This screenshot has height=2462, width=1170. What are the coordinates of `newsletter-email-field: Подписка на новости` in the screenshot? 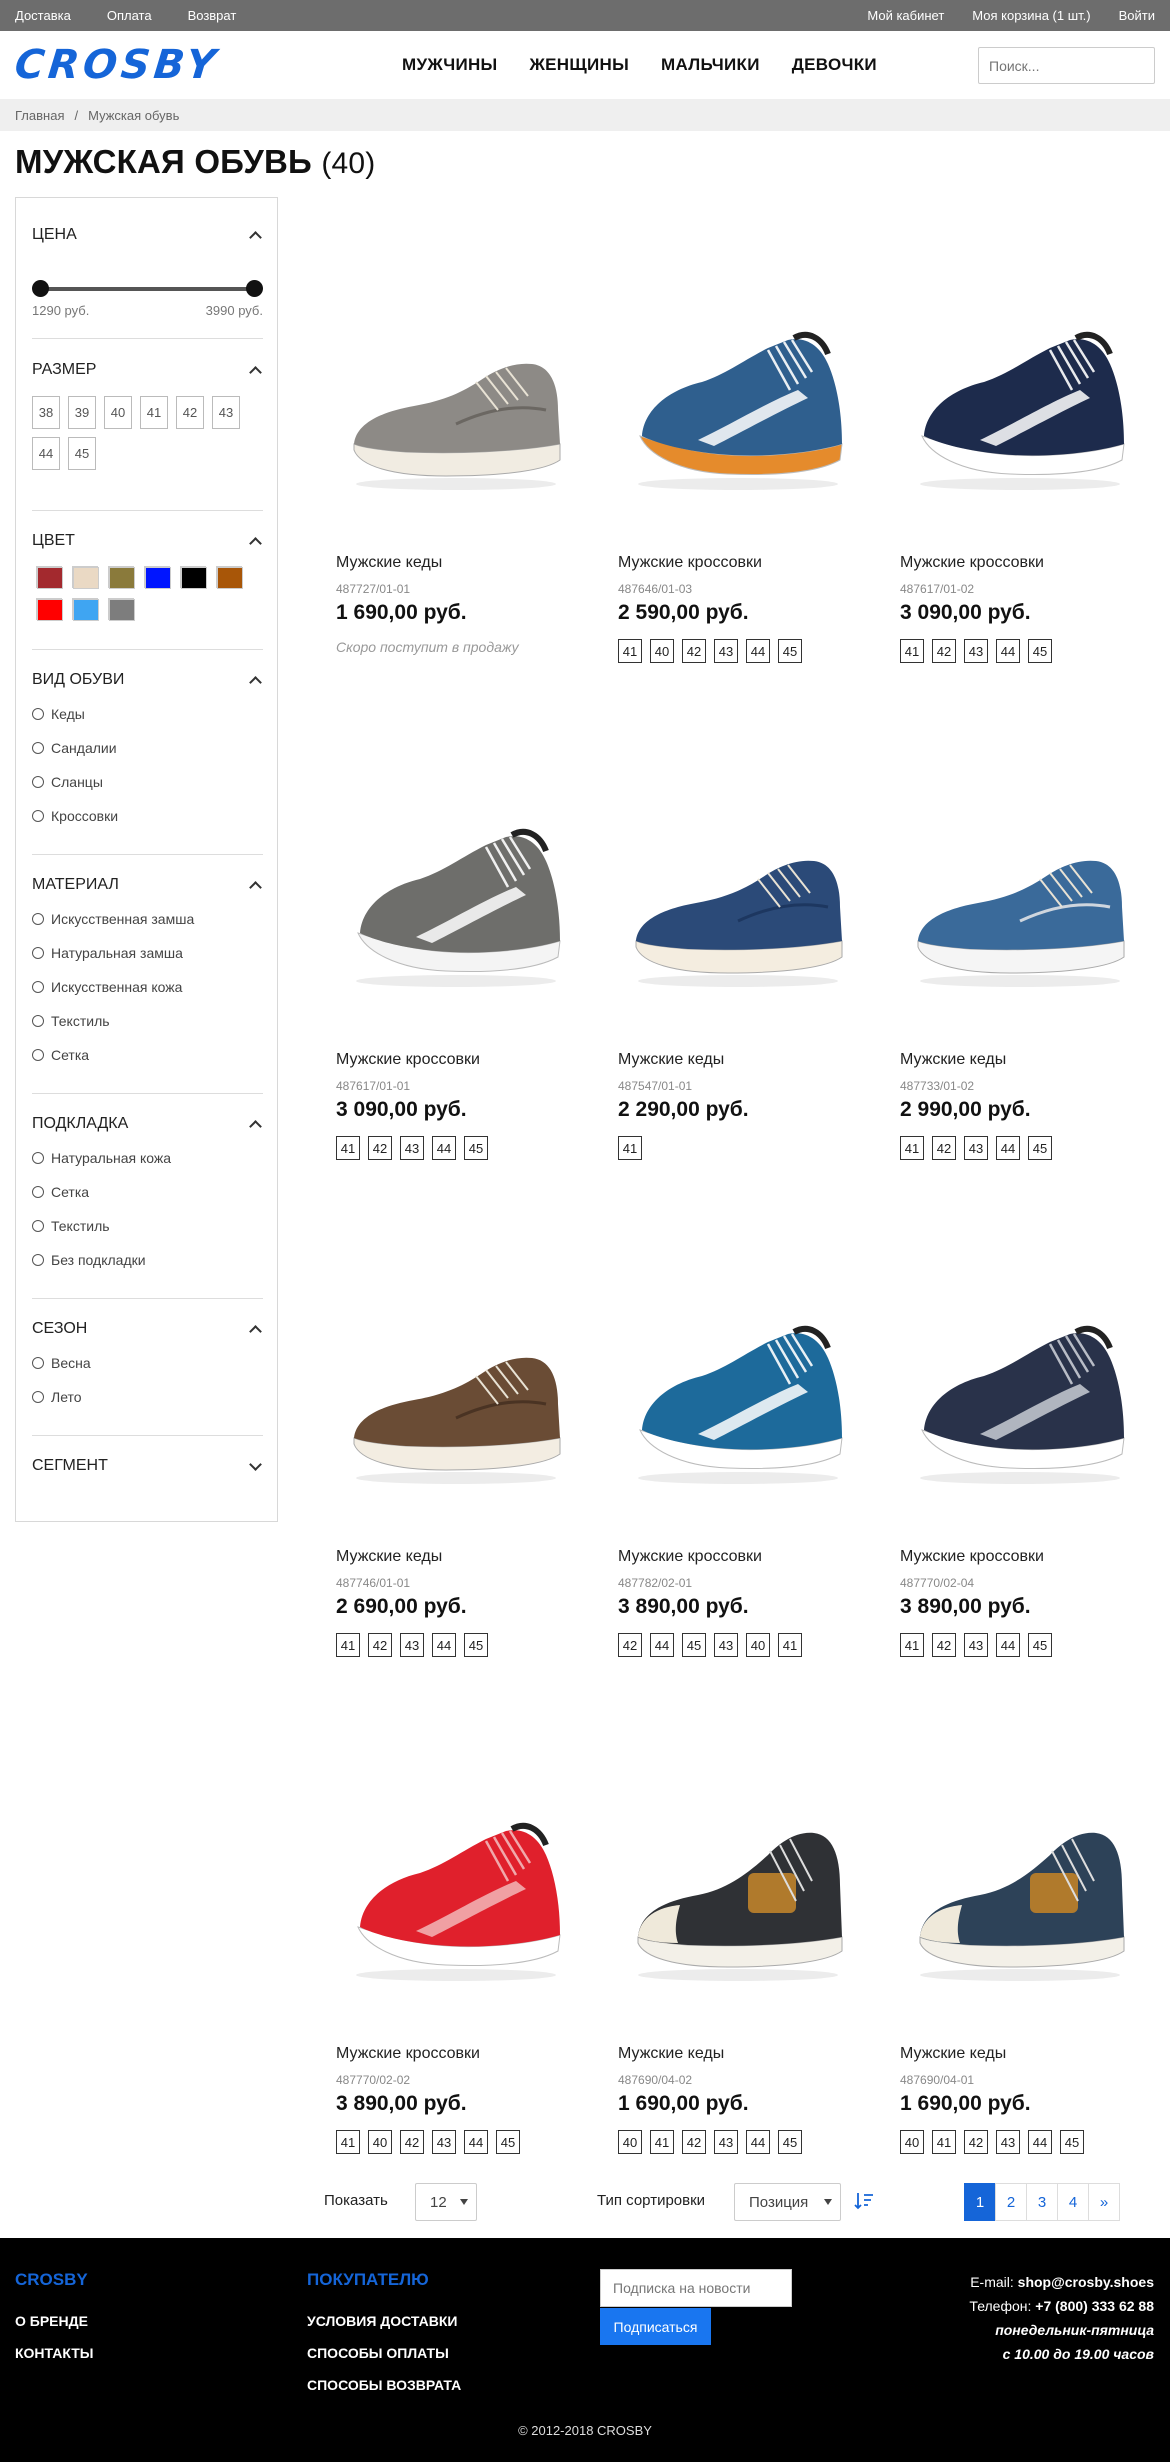 It's located at (696, 2288).